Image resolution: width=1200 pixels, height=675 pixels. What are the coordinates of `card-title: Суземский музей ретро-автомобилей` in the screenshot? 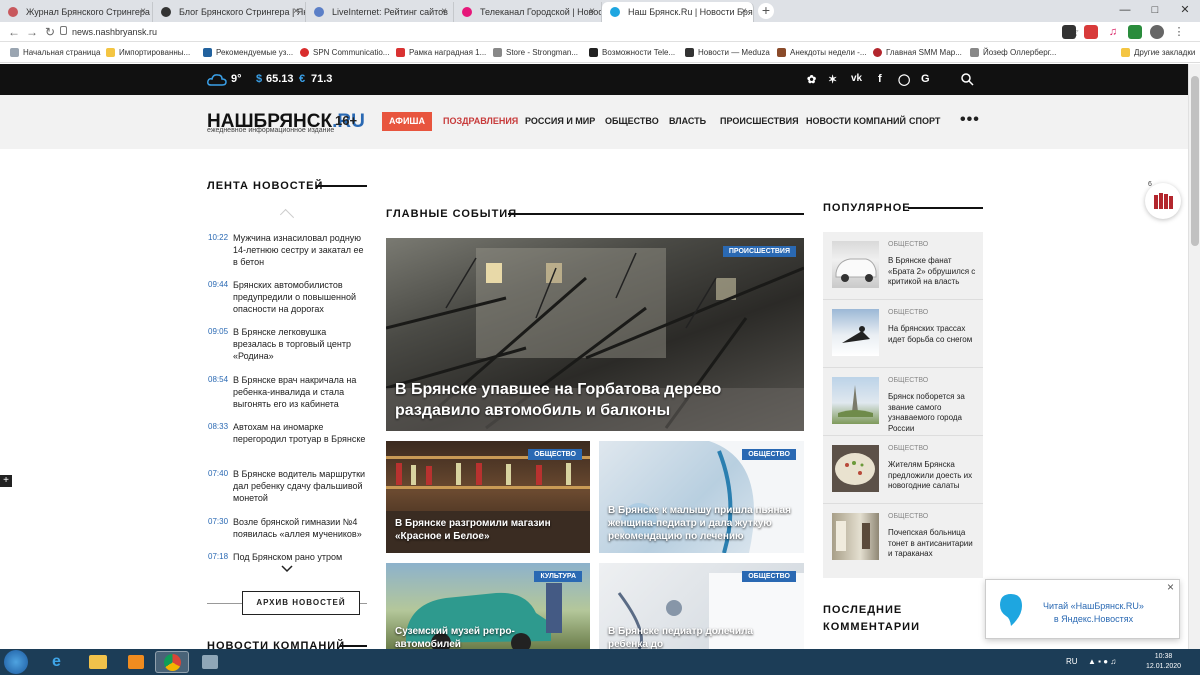 It's located at (487, 637).